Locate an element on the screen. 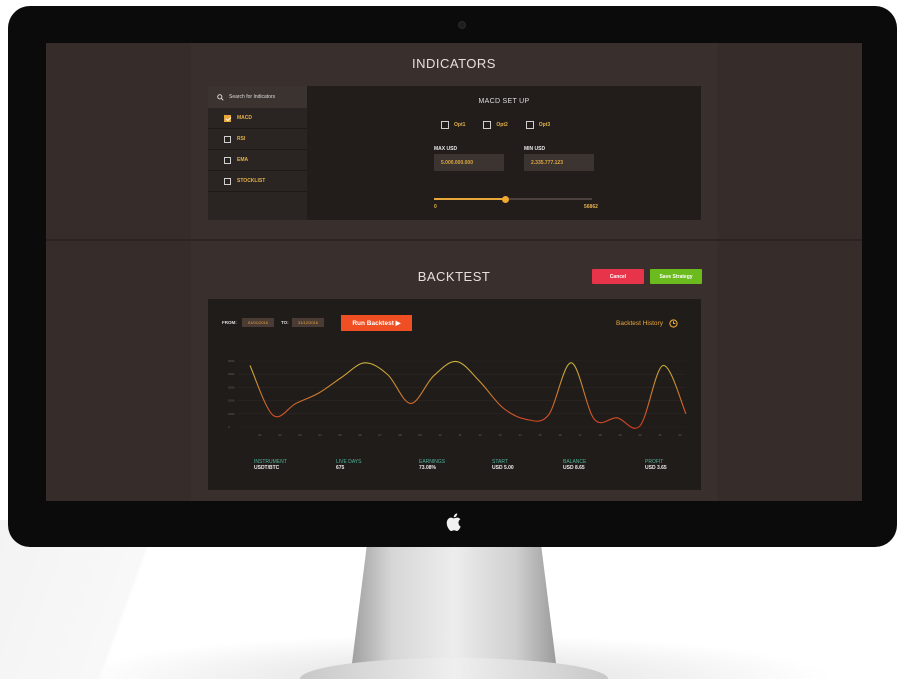 This screenshot has width=905, height=679. from-label: FROM: is located at coordinates (229, 322).